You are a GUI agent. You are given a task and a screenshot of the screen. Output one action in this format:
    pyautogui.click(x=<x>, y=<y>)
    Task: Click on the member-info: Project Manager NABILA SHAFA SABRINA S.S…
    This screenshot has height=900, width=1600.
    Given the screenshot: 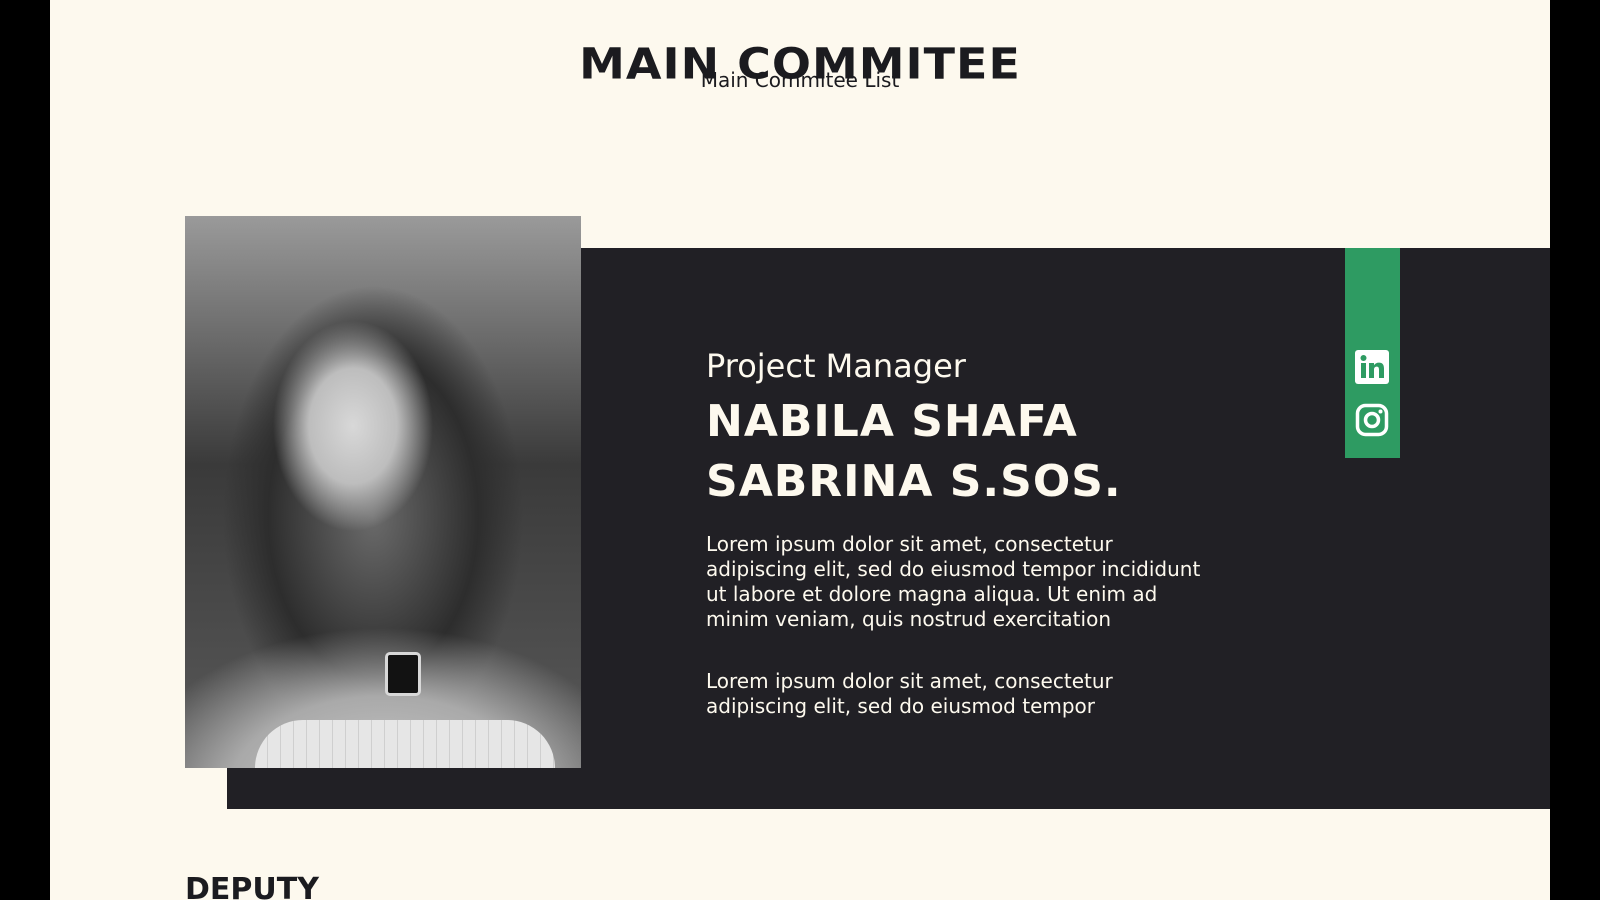 What is the action you would take?
    pyautogui.click(x=961, y=551)
    